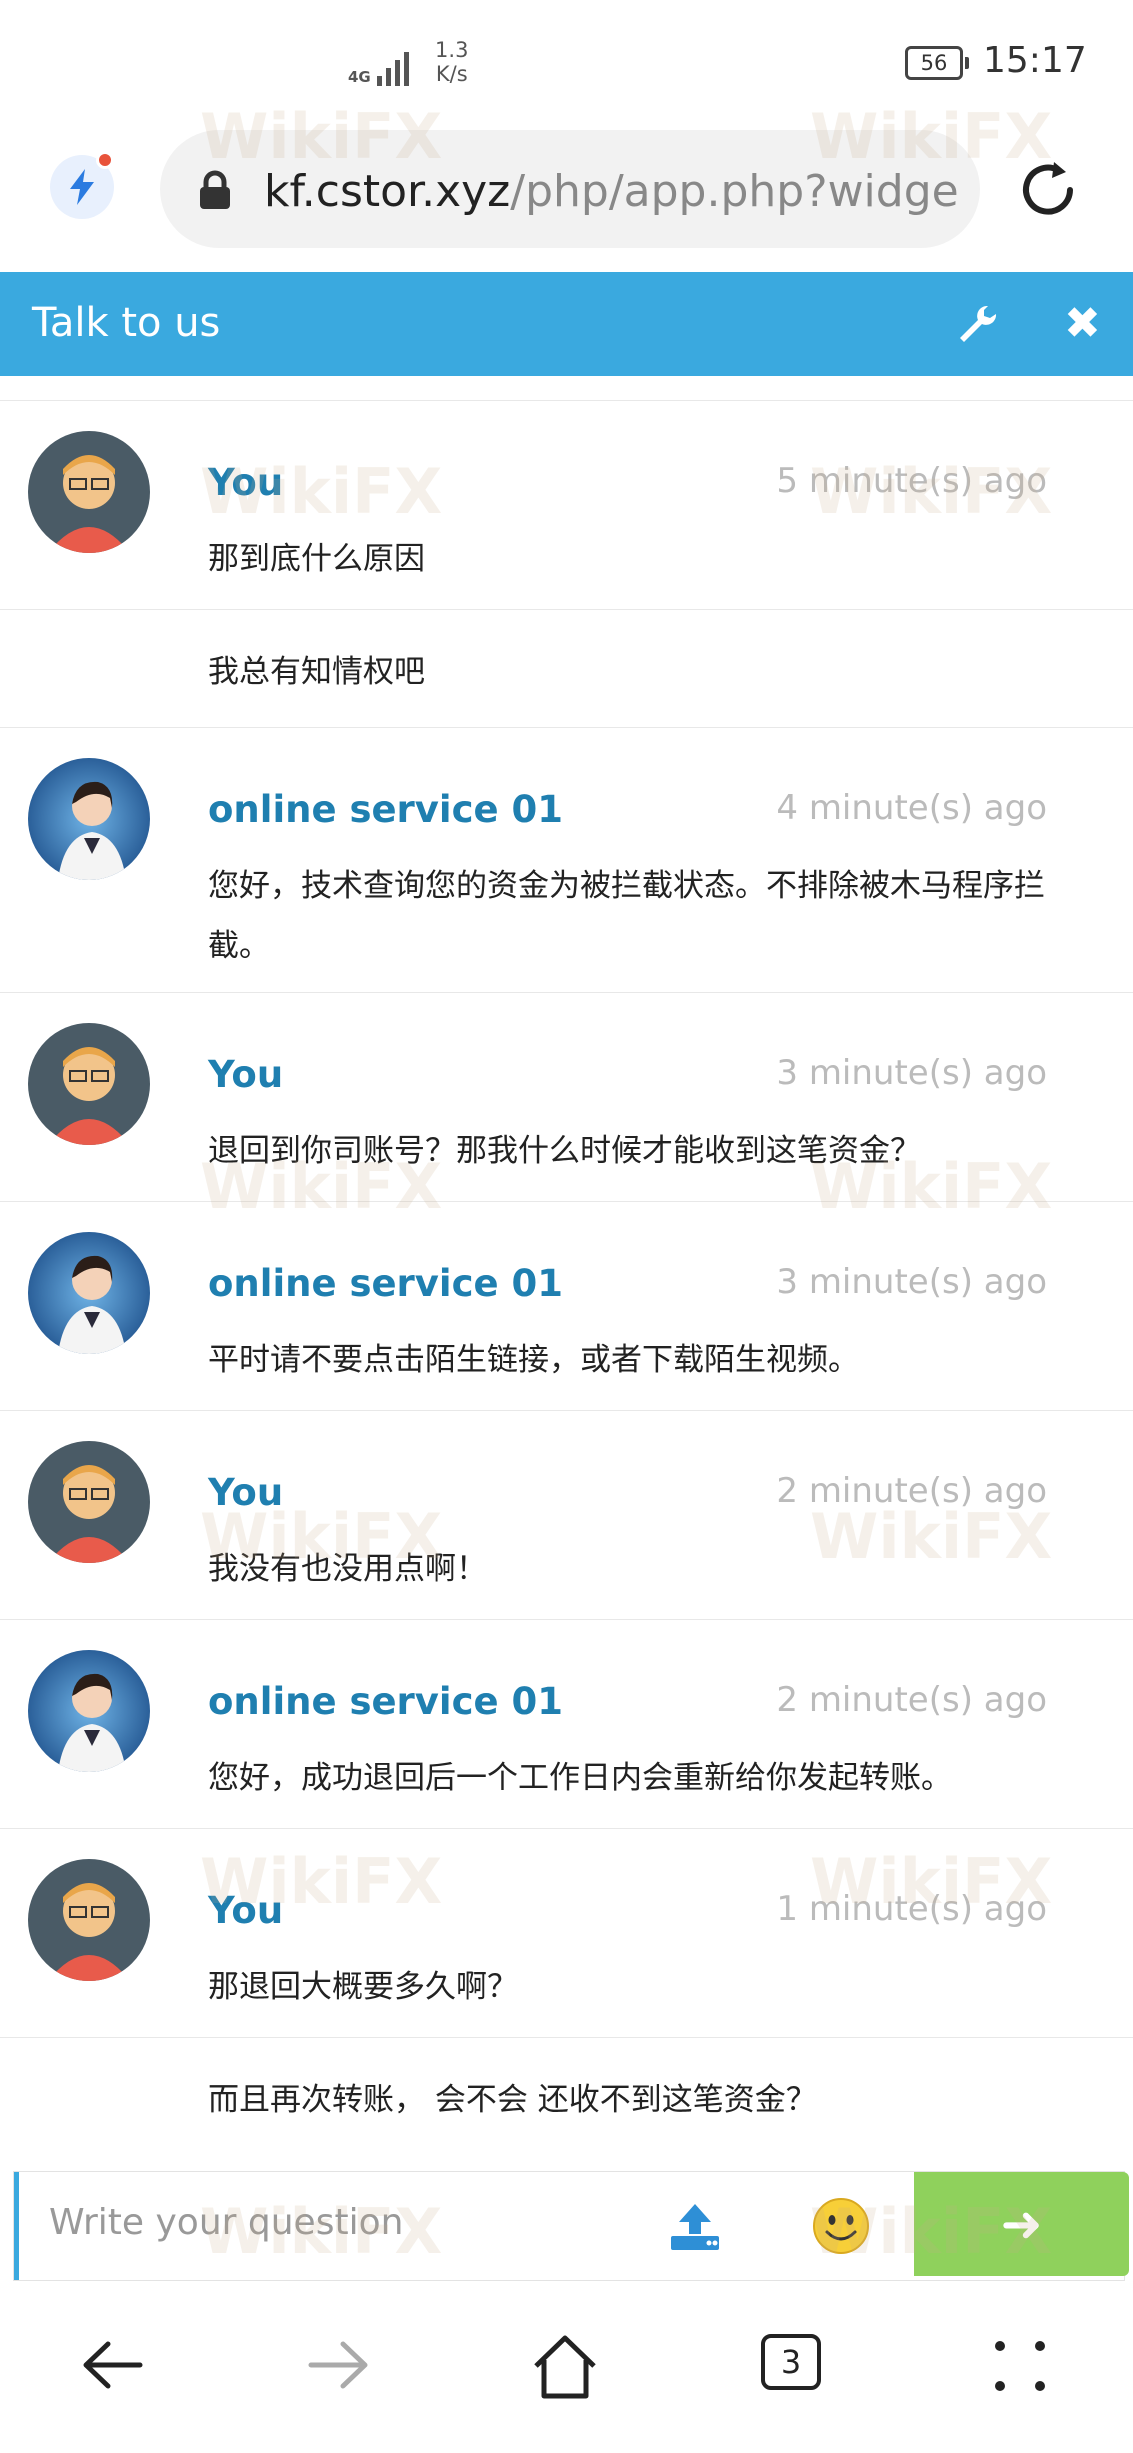 The height and width of the screenshot is (2453, 1133). I want to click on message-composer: Write your question ➜, so click(571, 2226).